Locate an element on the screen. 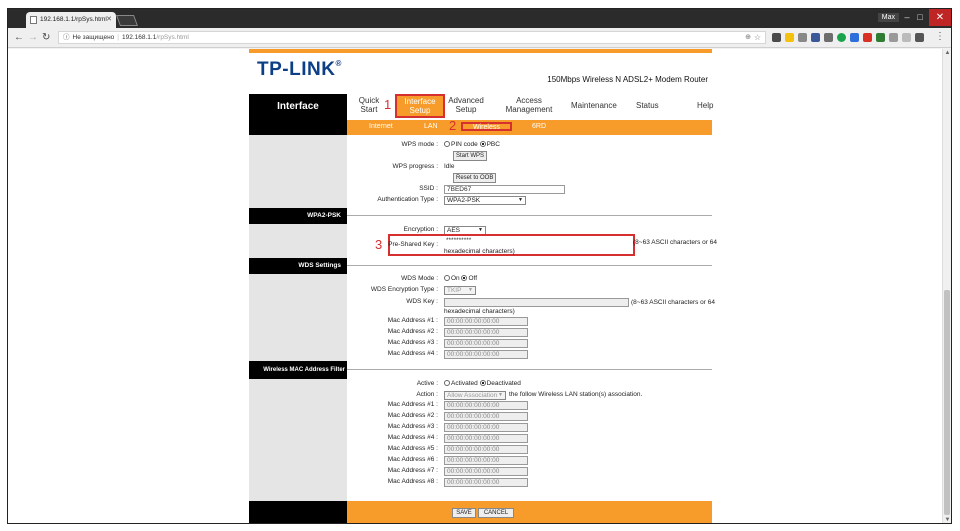  divider-wds is located at coordinates (529, 265).